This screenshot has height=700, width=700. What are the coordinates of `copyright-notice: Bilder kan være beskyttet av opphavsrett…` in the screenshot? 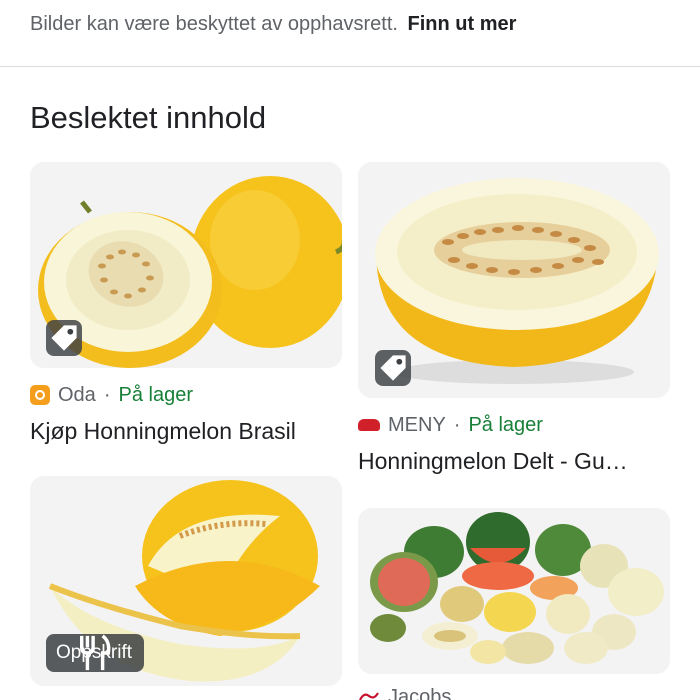 It's located at (273, 24).